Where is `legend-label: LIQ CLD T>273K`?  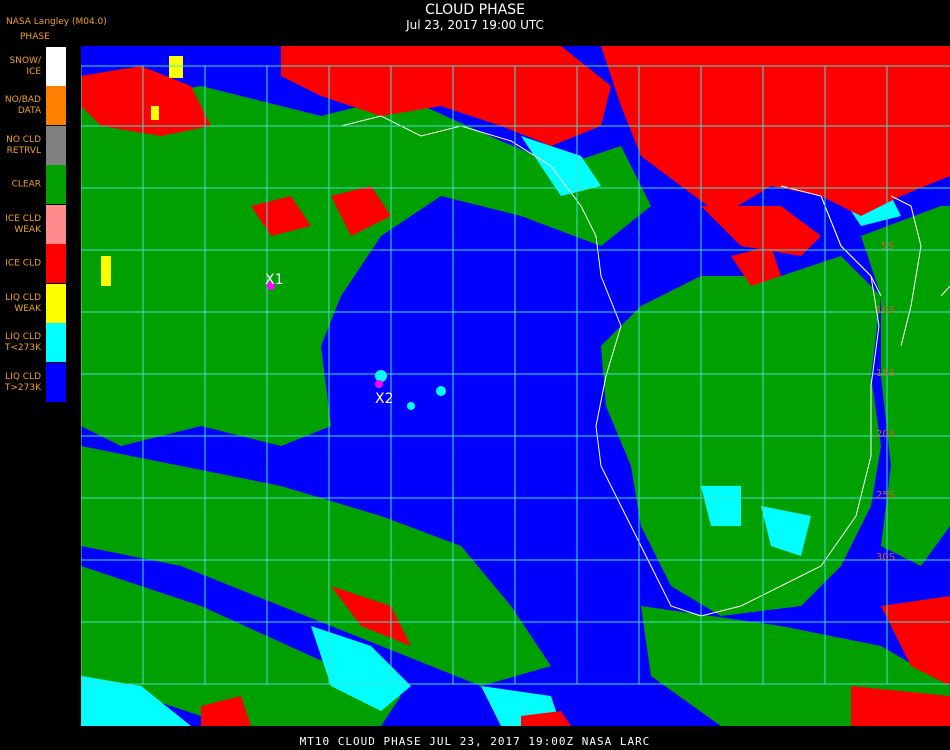 legend-label: LIQ CLD T>273K is located at coordinates (22, 382).